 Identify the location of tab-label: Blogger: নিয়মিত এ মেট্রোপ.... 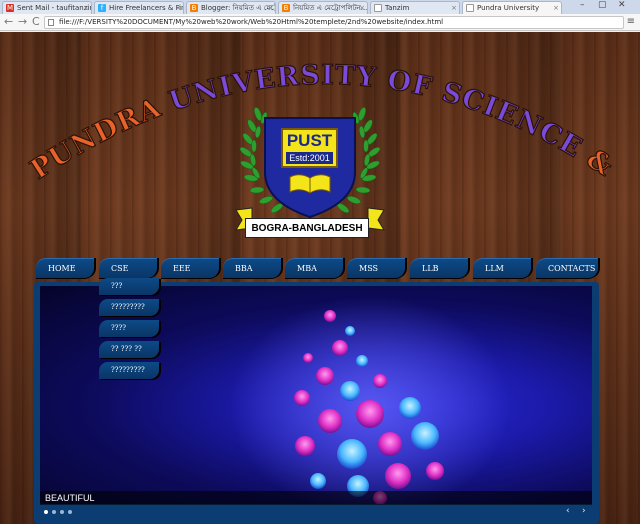
(238, 8).